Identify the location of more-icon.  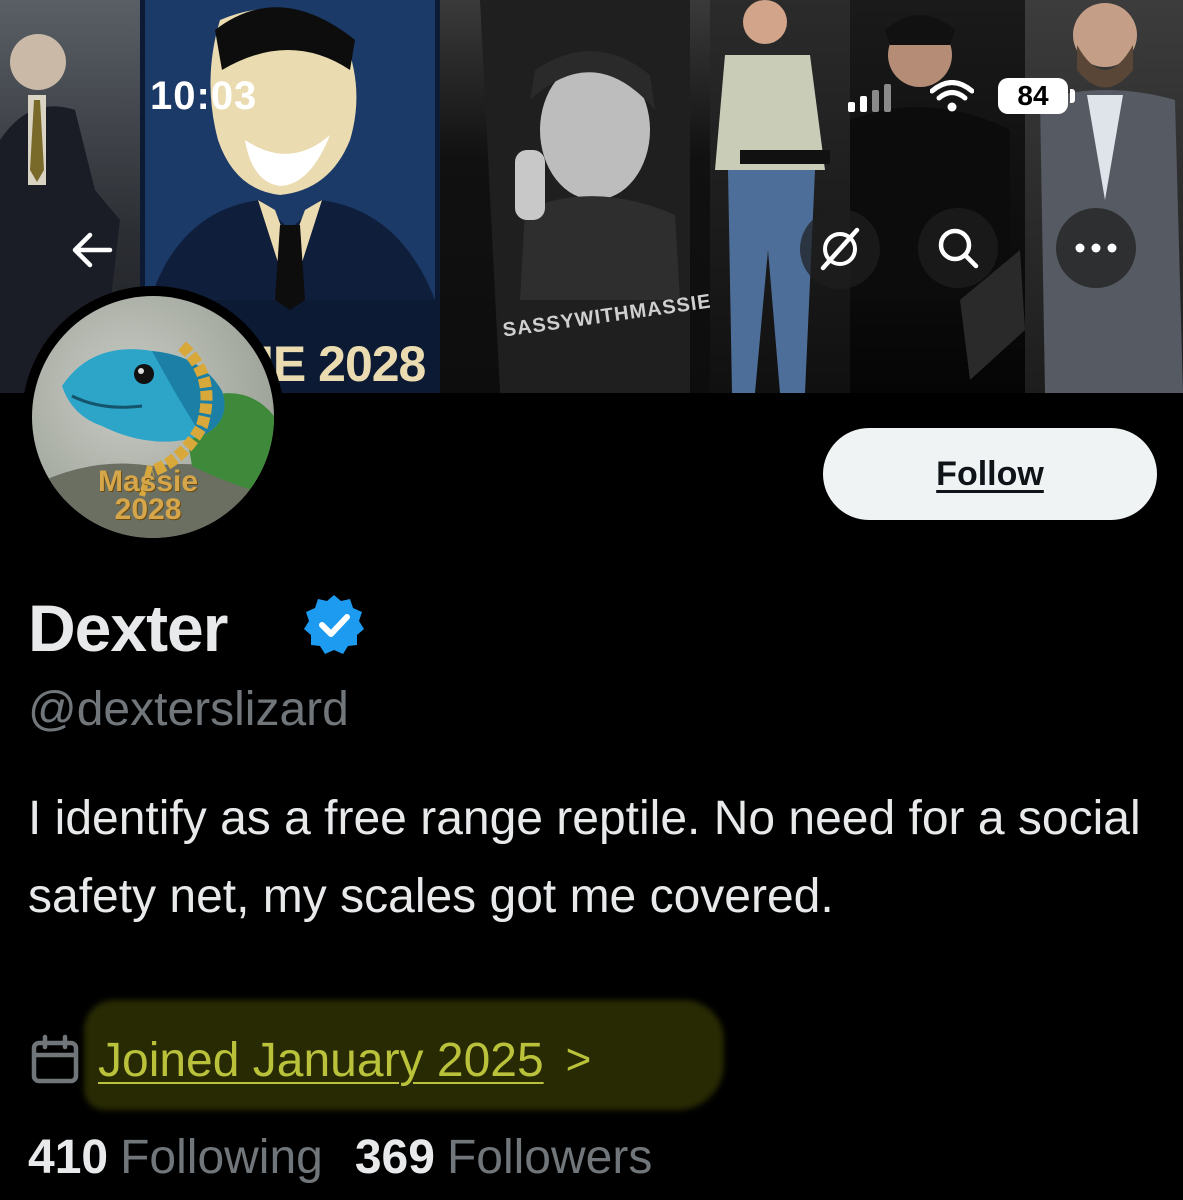
(1096, 248).